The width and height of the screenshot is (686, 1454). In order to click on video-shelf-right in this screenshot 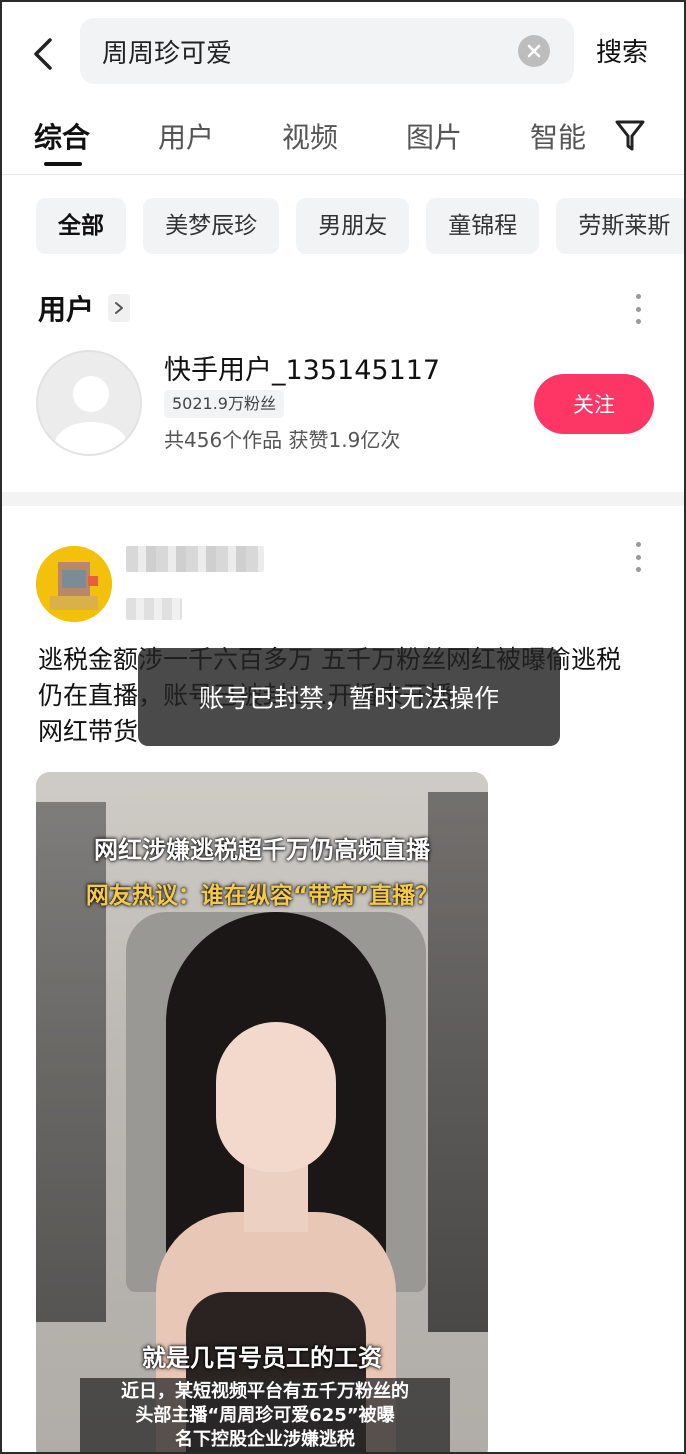, I will do `click(458, 1062)`.